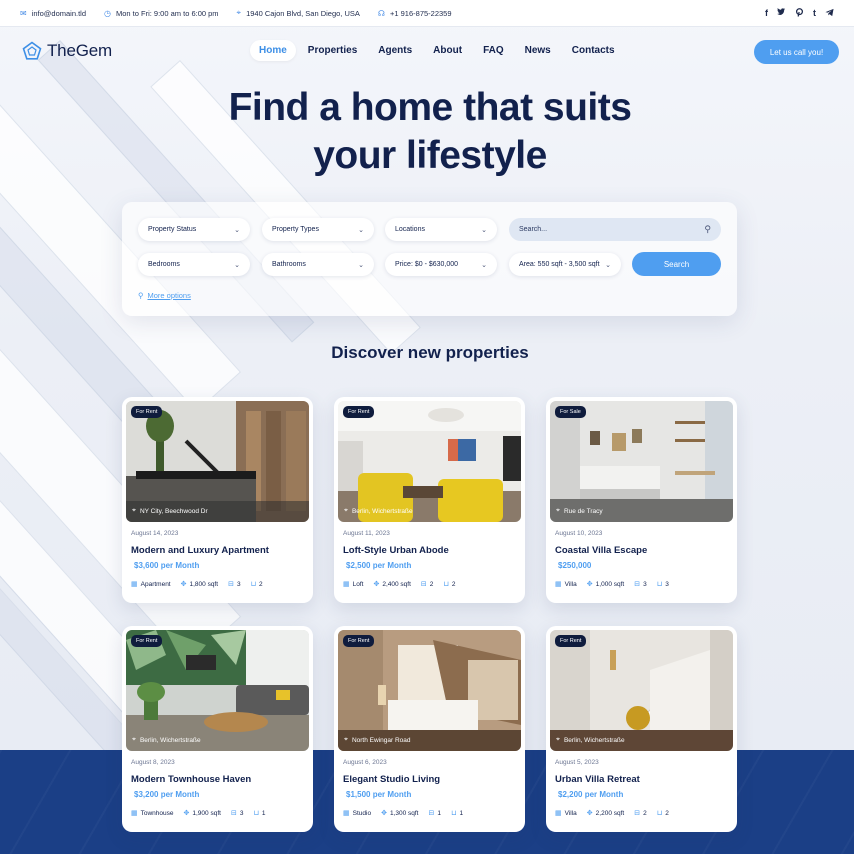 The height and width of the screenshot is (854, 854). I want to click on feature-type-text: Townhouse, so click(157, 813).